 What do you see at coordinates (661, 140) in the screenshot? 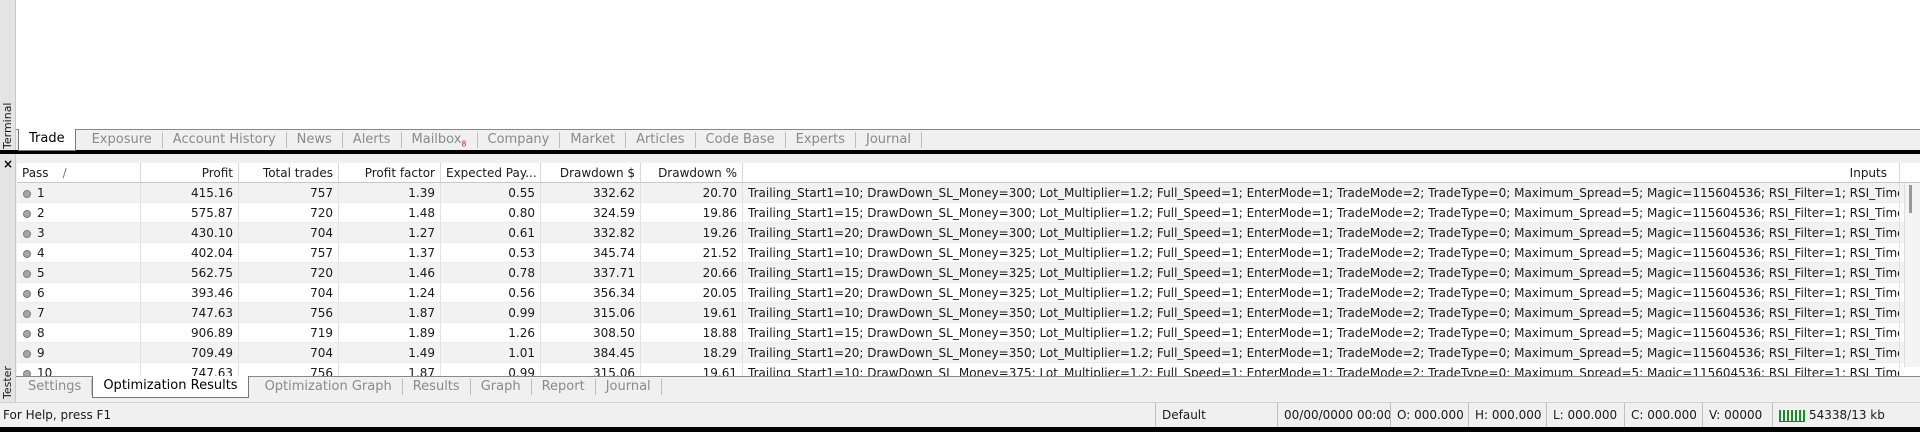
I see `tab-articles: Articles` at bounding box center [661, 140].